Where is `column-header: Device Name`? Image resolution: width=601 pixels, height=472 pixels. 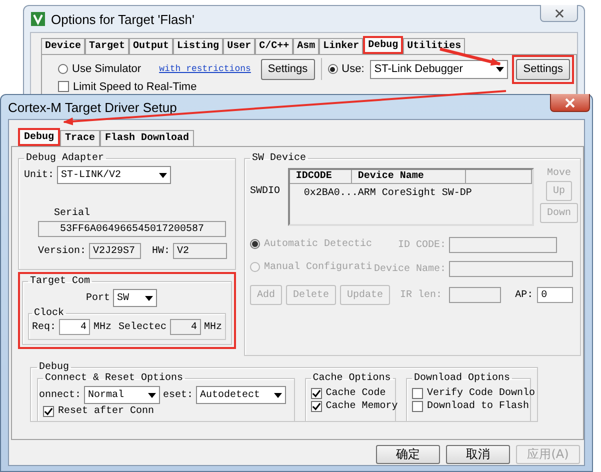
column-header: Device Name is located at coordinates (409, 177).